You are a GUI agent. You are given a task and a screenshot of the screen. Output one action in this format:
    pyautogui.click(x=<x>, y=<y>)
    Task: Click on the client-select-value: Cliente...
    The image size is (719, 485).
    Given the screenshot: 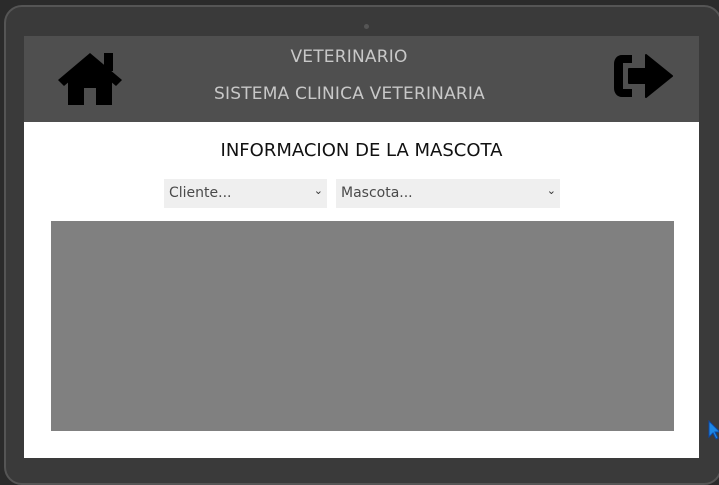 What is the action you would take?
    pyautogui.click(x=200, y=193)
    